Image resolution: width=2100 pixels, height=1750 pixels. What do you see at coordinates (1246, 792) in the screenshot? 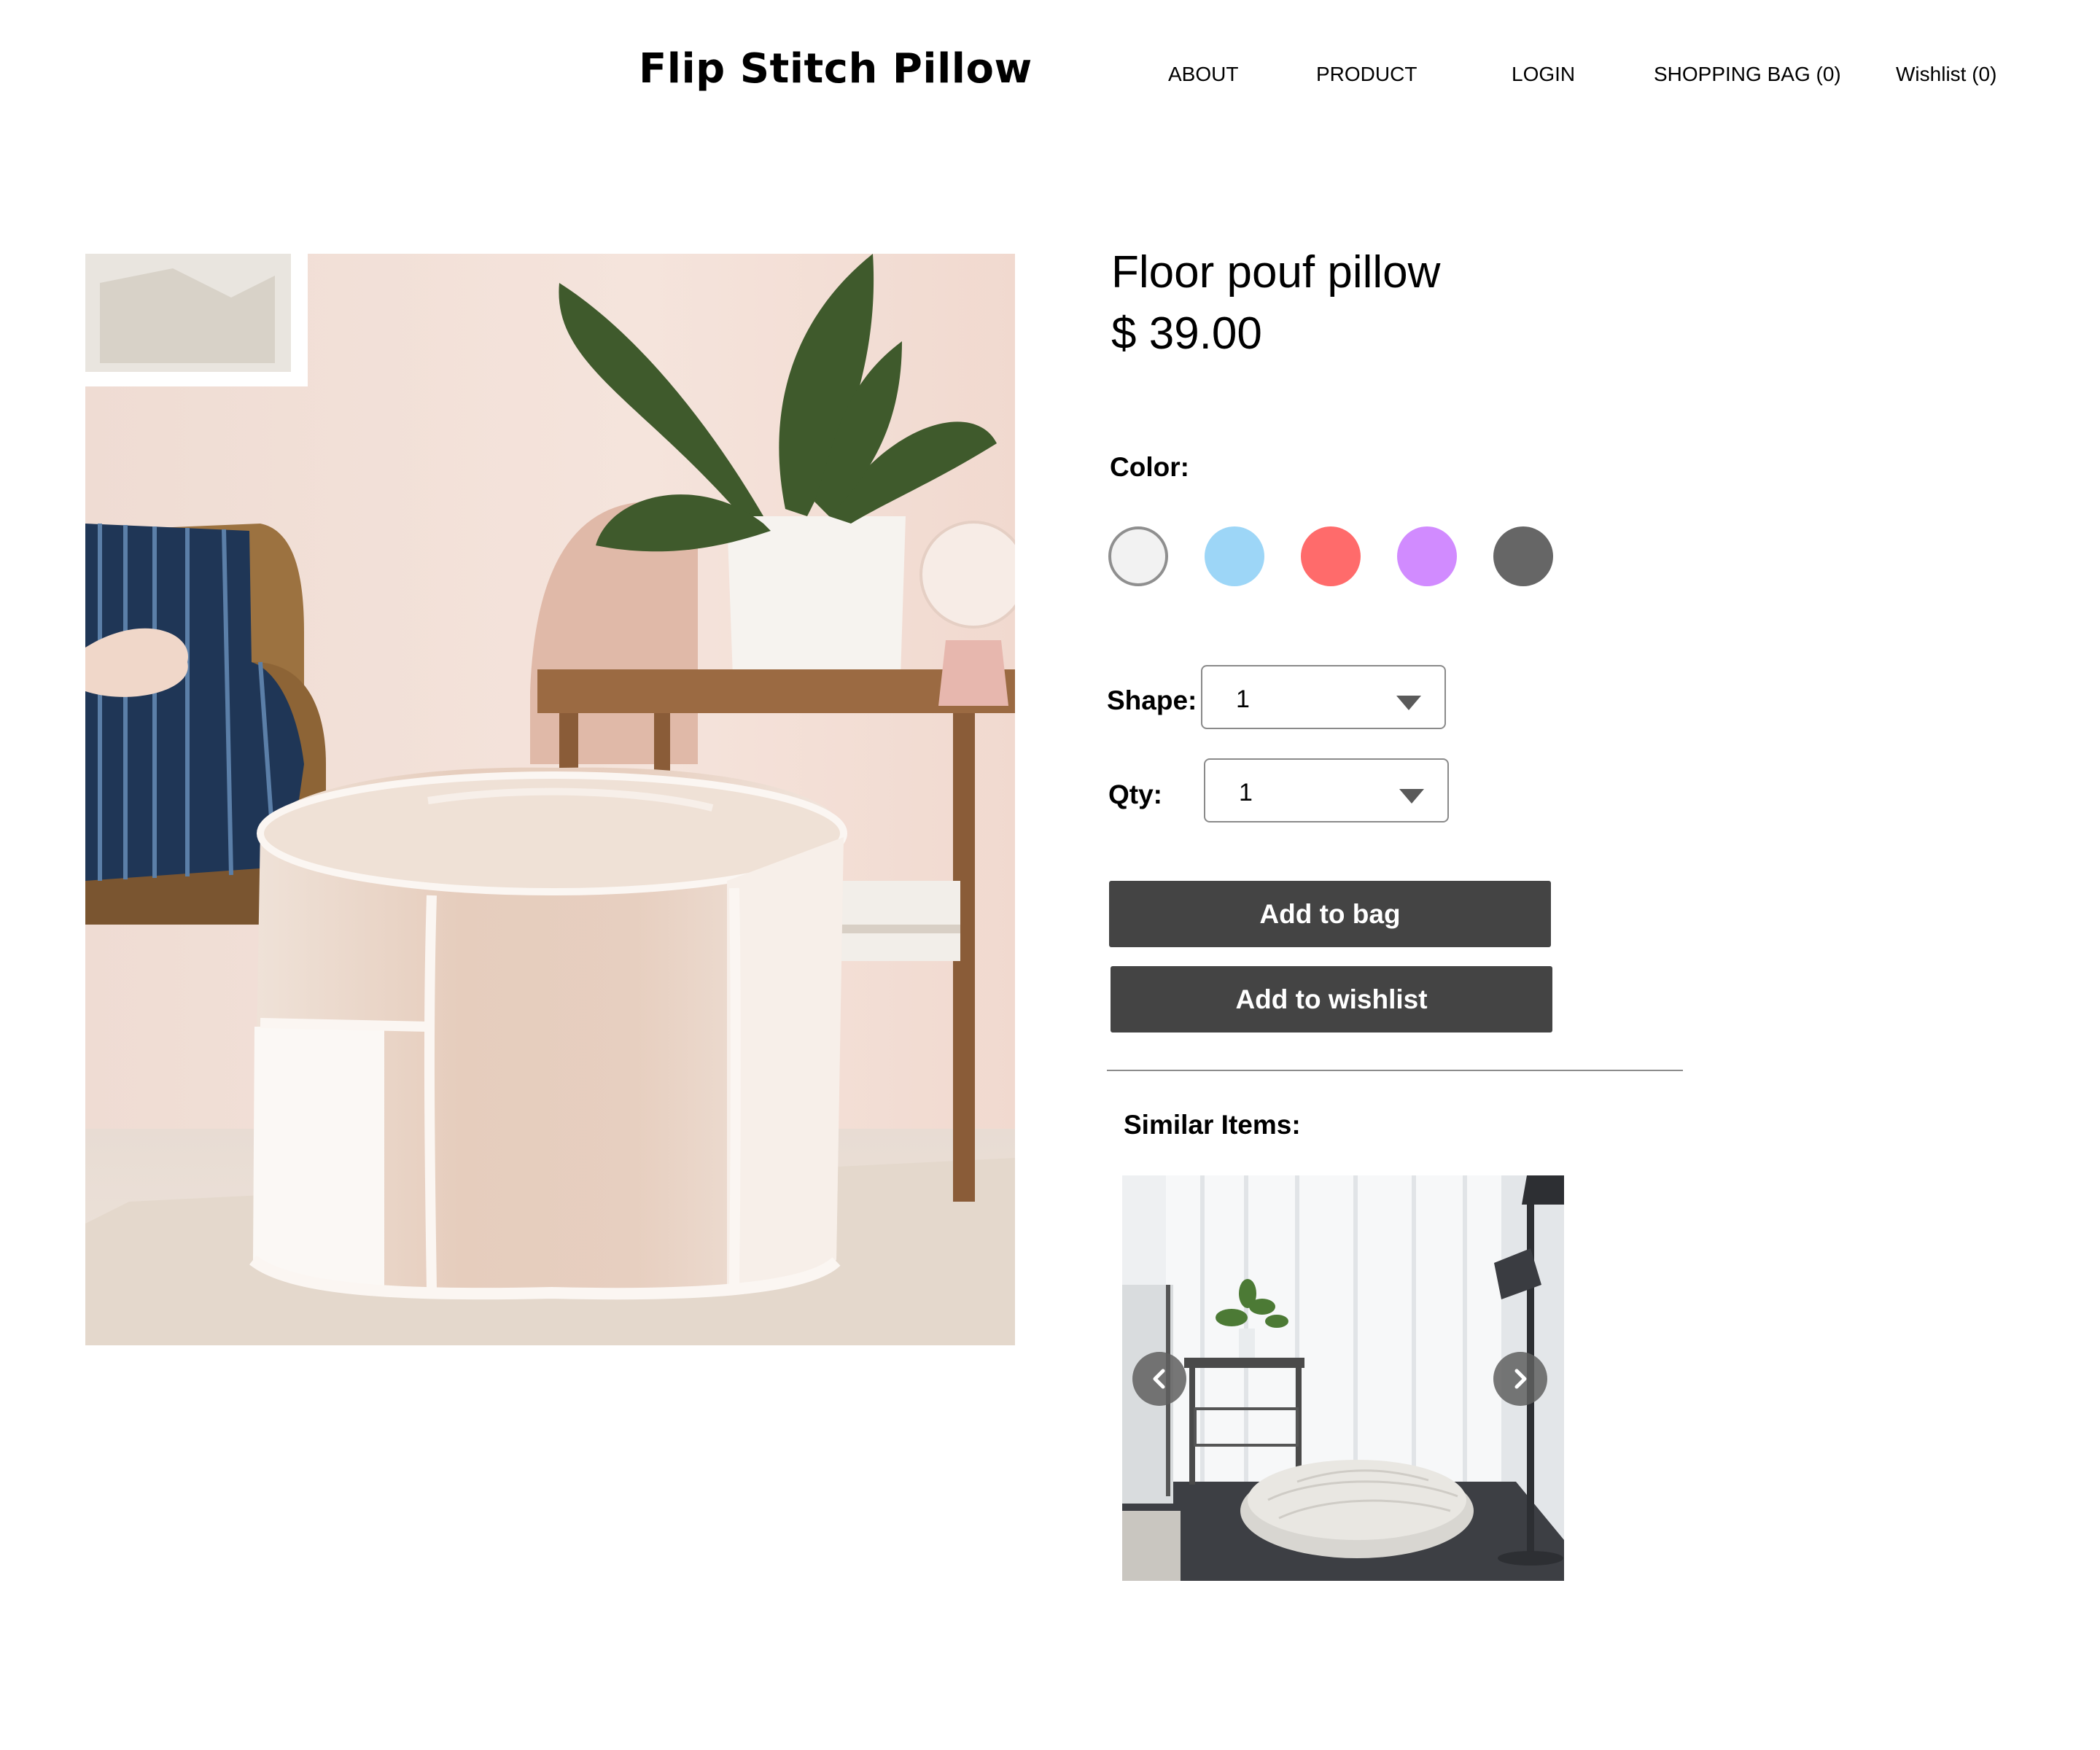
I see `qty-select-value: 1` at bounding box center [1246, 792].